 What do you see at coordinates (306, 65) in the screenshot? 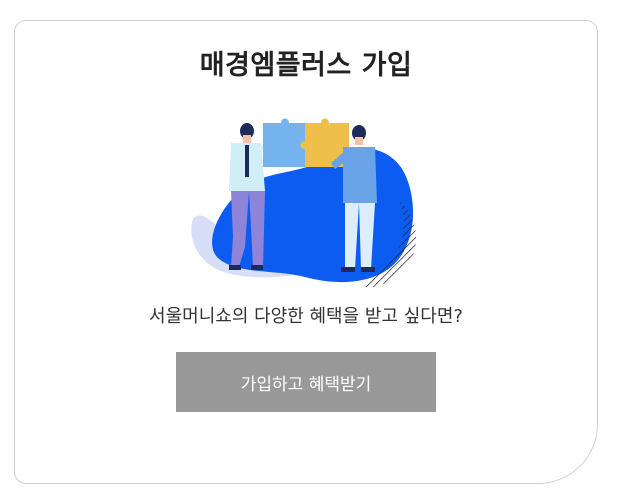
I see `page-title: 매경엠플러스 가입` at bounding box center [306, 65].